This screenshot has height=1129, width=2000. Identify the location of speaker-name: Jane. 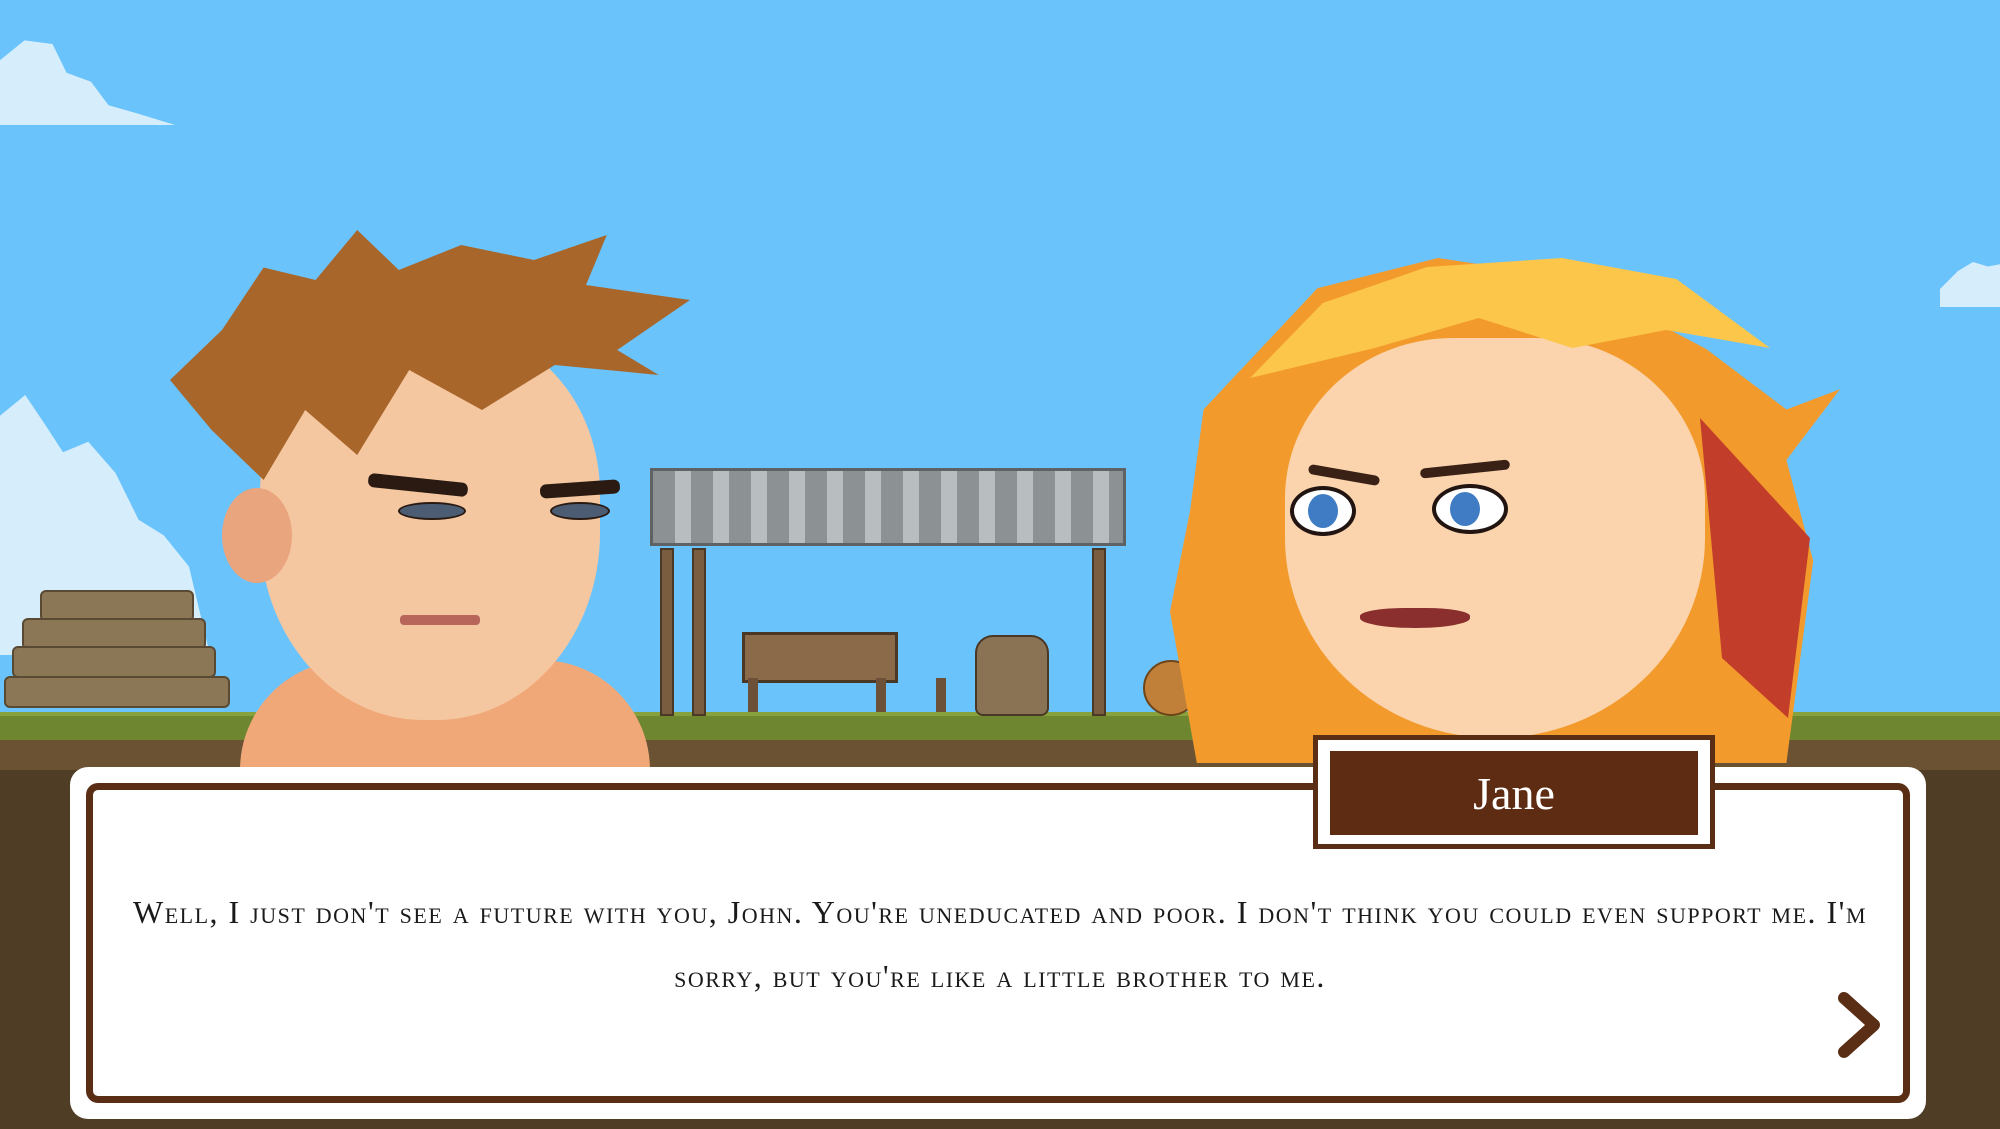
(1514, 793).